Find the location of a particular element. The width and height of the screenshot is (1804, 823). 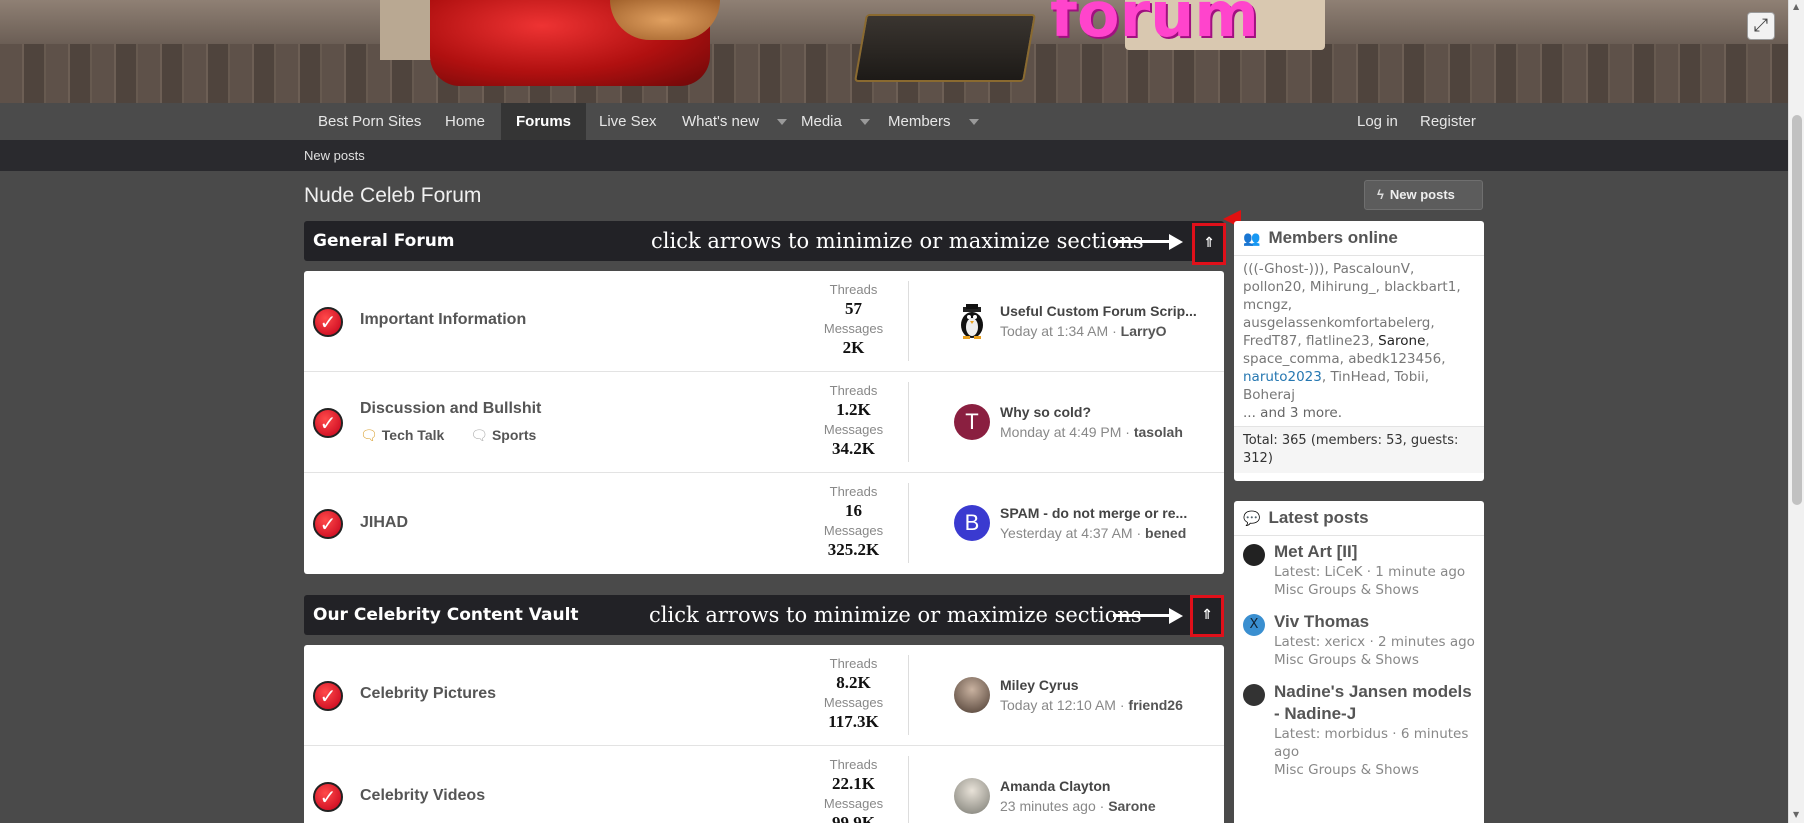

page-scrollbar: ▲ ▼ is located at coordinates (1796, 411).